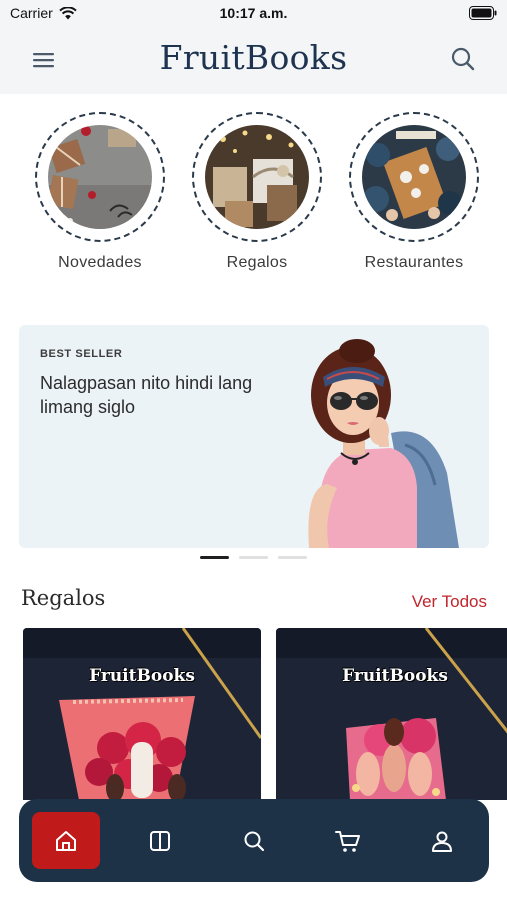  I want to click on status-time: 10:17 a.m., so click(253, 13).